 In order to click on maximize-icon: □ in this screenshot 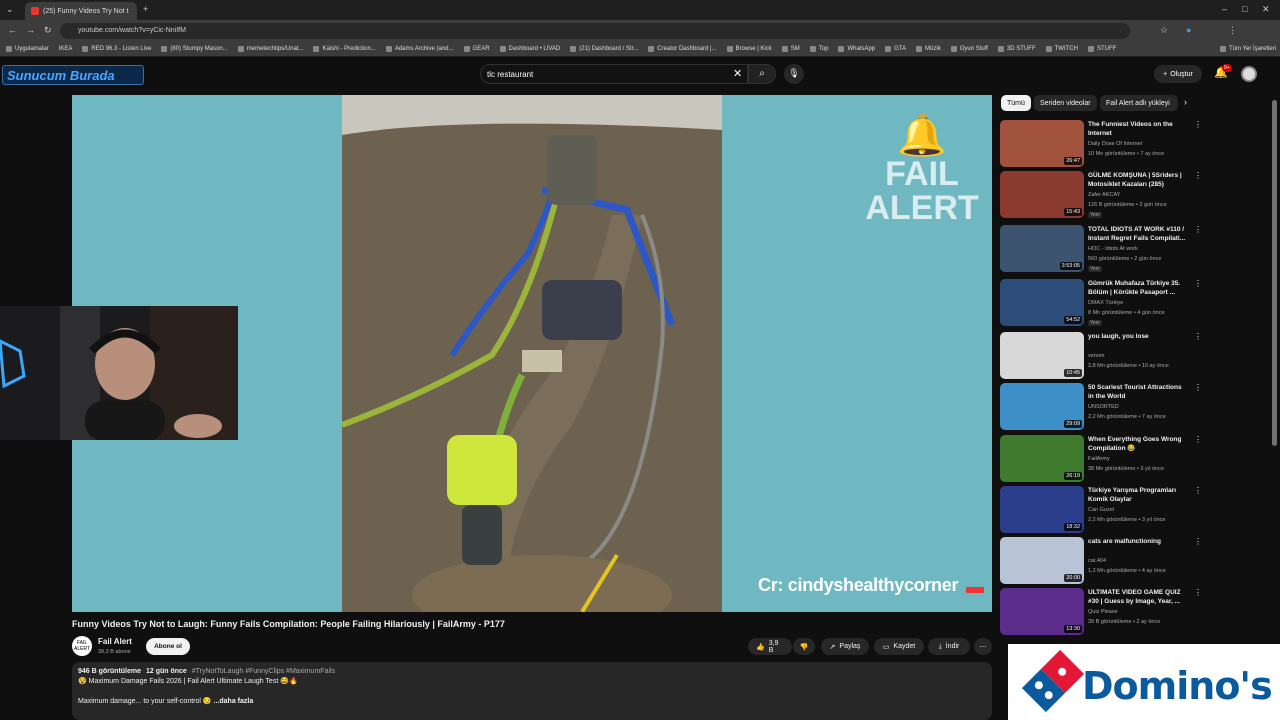, I will do `click(1244, 9)`.